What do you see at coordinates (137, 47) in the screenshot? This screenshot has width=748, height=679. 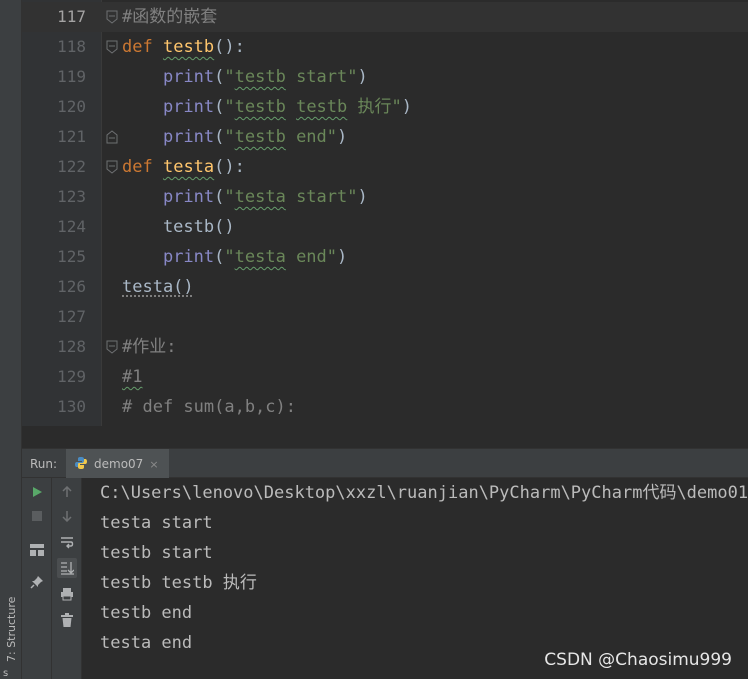 I see `code-token: def` at bounding box center [137, 47].